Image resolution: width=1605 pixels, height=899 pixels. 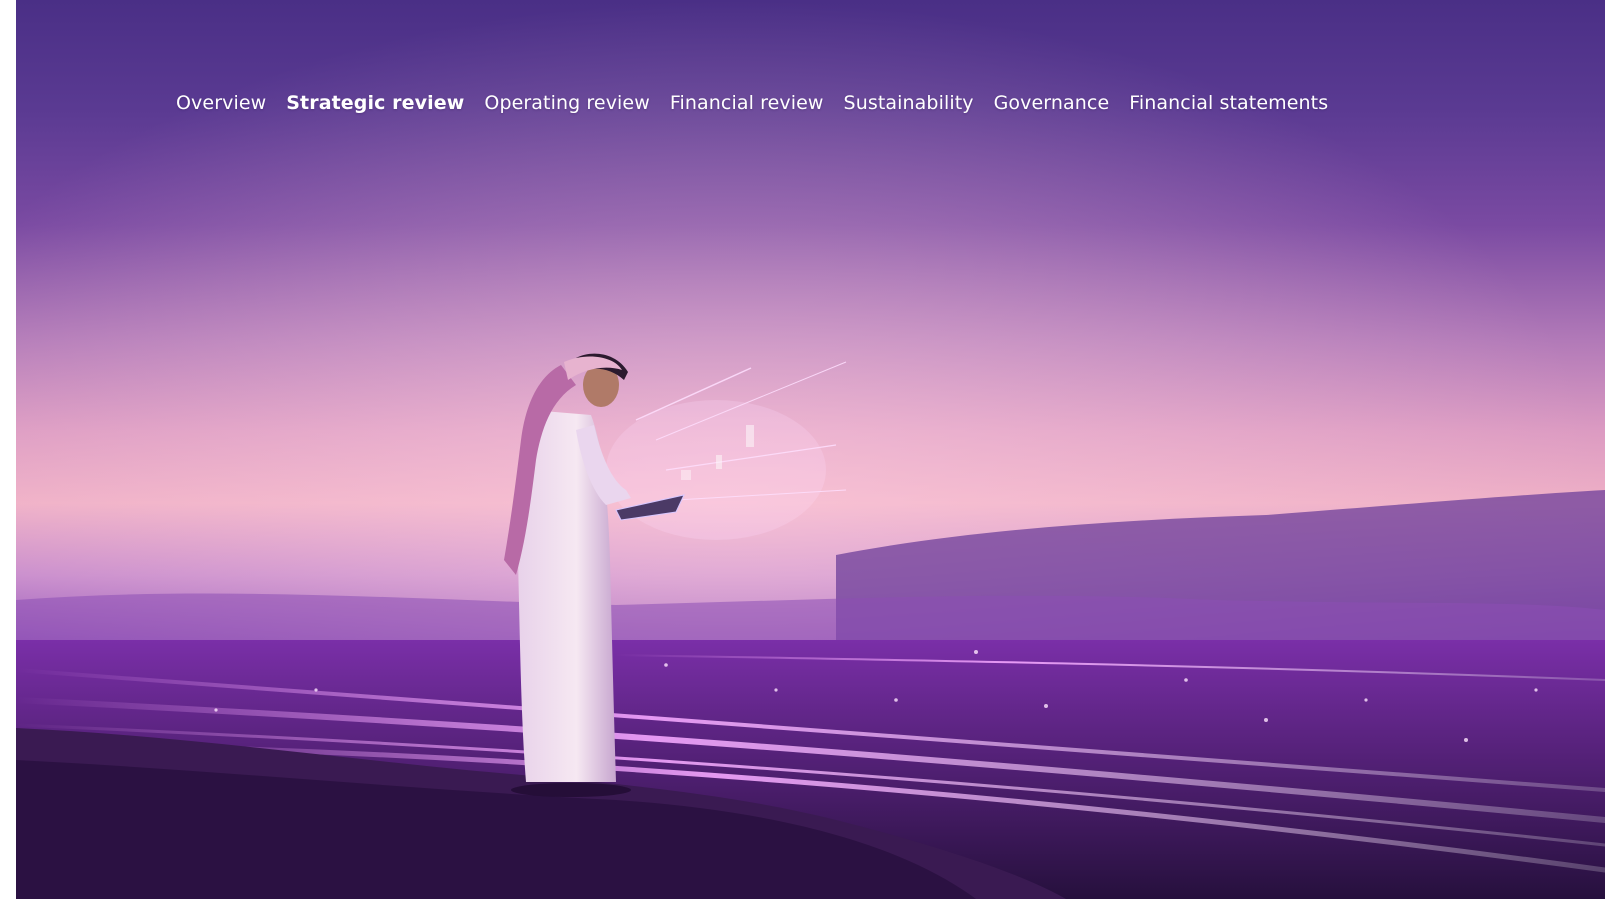 What do you see at coordinates (747, 103) in the screenshot?
I see `nav-item-financial-review: Financial review` at bounding box center [747, 103].